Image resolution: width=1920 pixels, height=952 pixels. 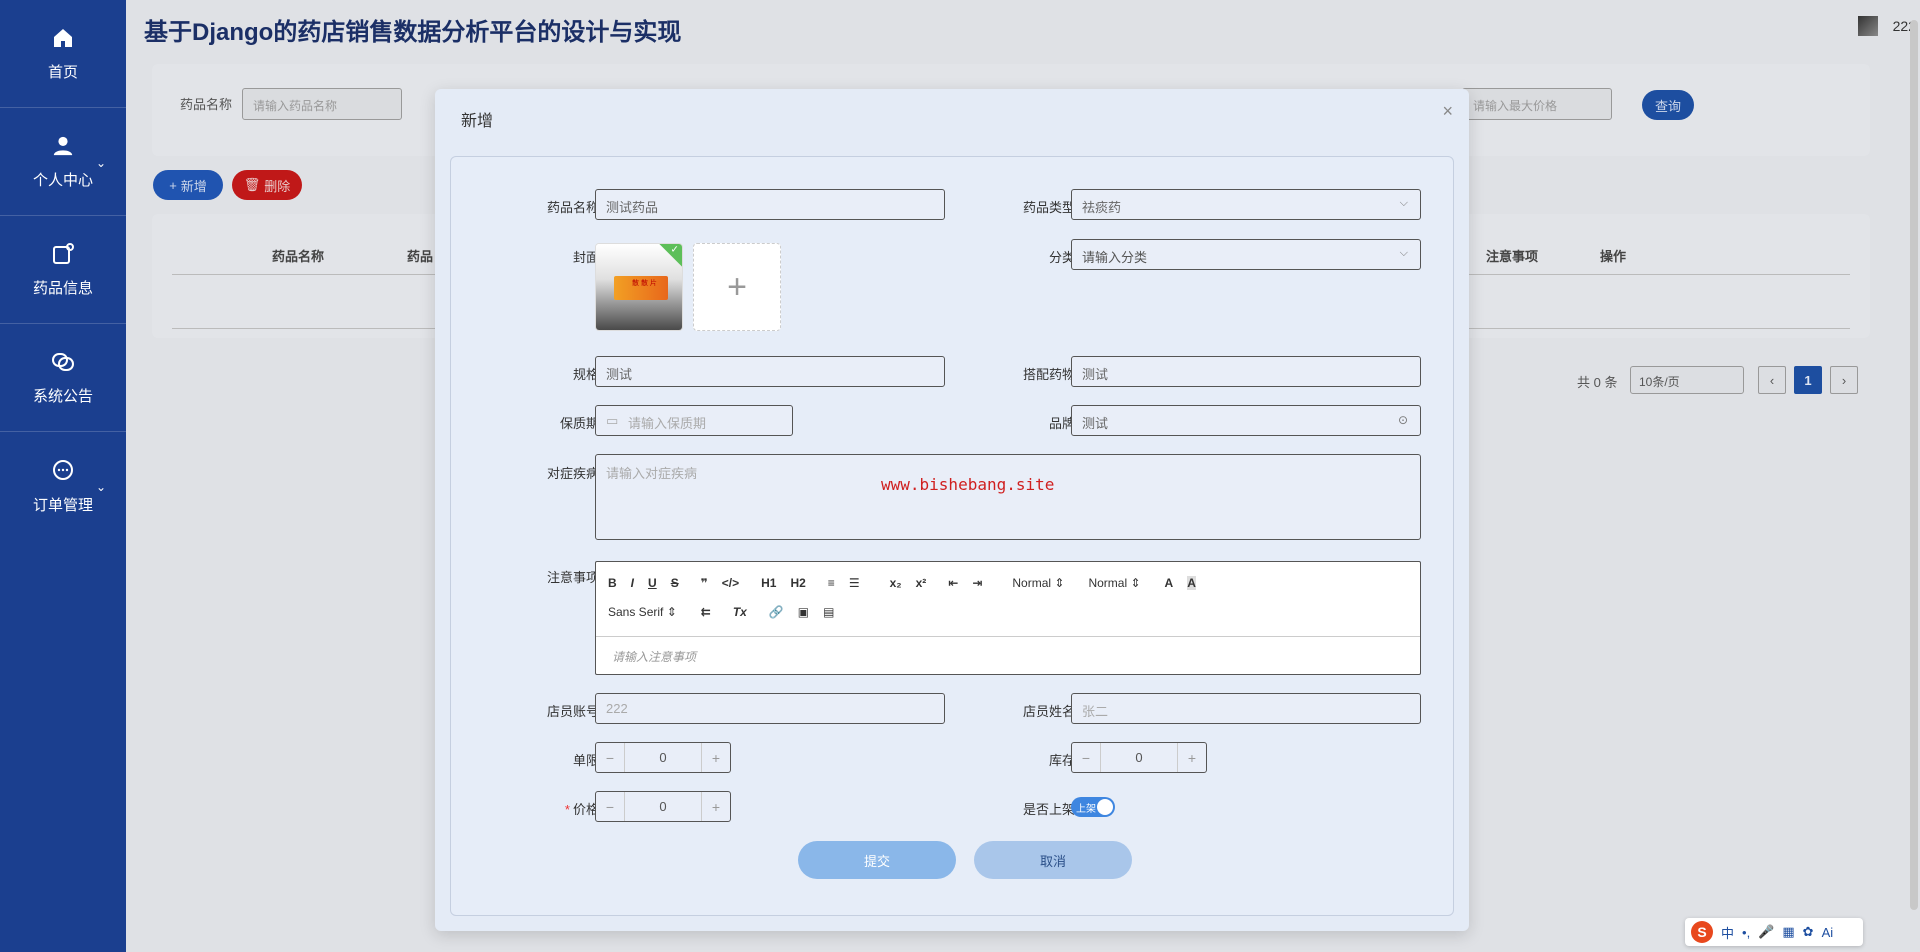 What do you see at coordinates (1048, 711) in the screenshot?
I see `field-label: 店员姓名` at bounding box center [1048, 711].